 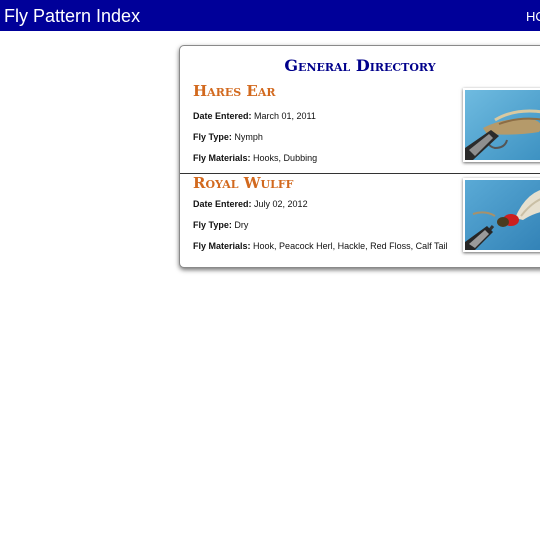 I want to click on directory-title: General Directory, so click(x=360, y=65).